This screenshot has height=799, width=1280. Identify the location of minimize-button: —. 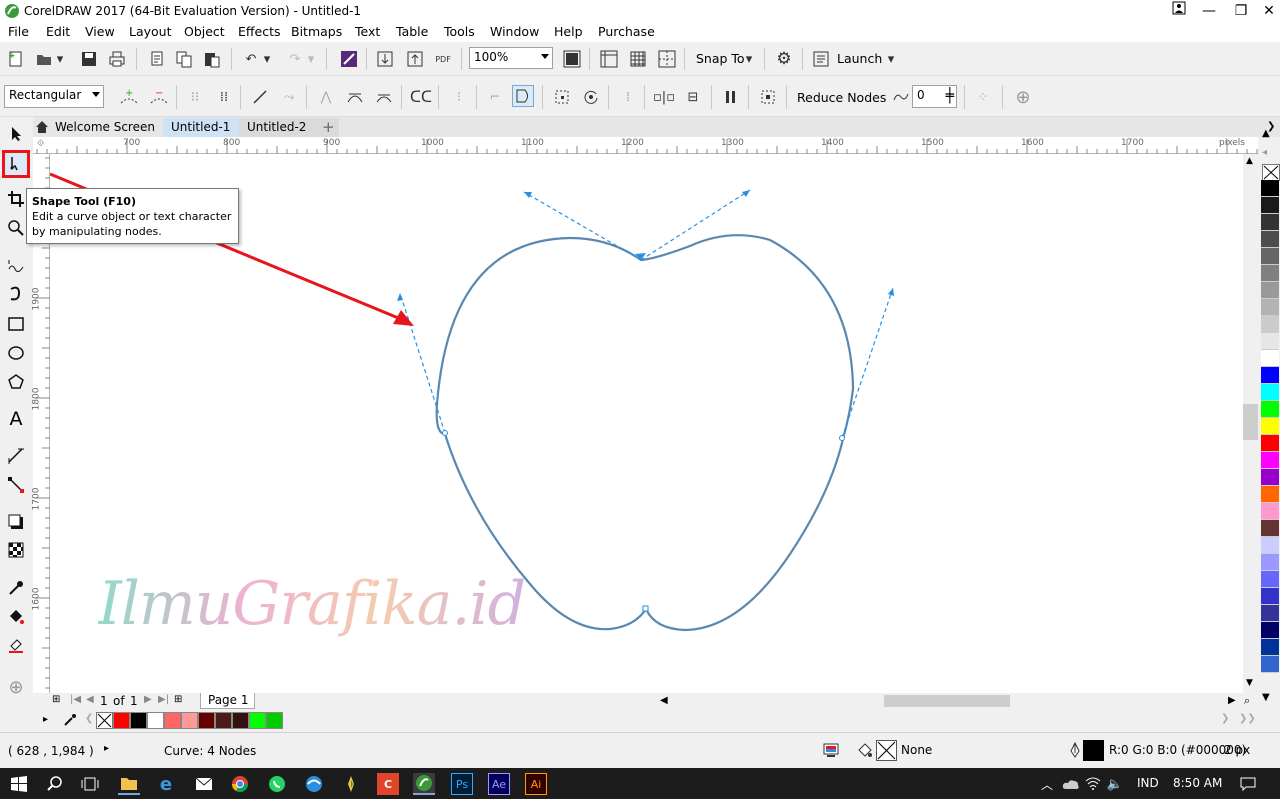
(1209, 11).